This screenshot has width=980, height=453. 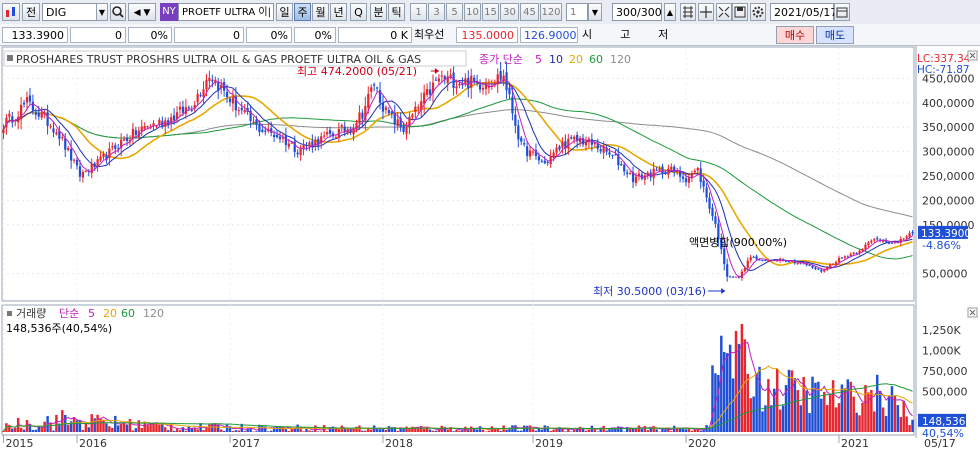 What do you see at coordinates (803, 12) in the screenshot?
I see `date-field: 2021/05/17` at bounding box center [803, 12].